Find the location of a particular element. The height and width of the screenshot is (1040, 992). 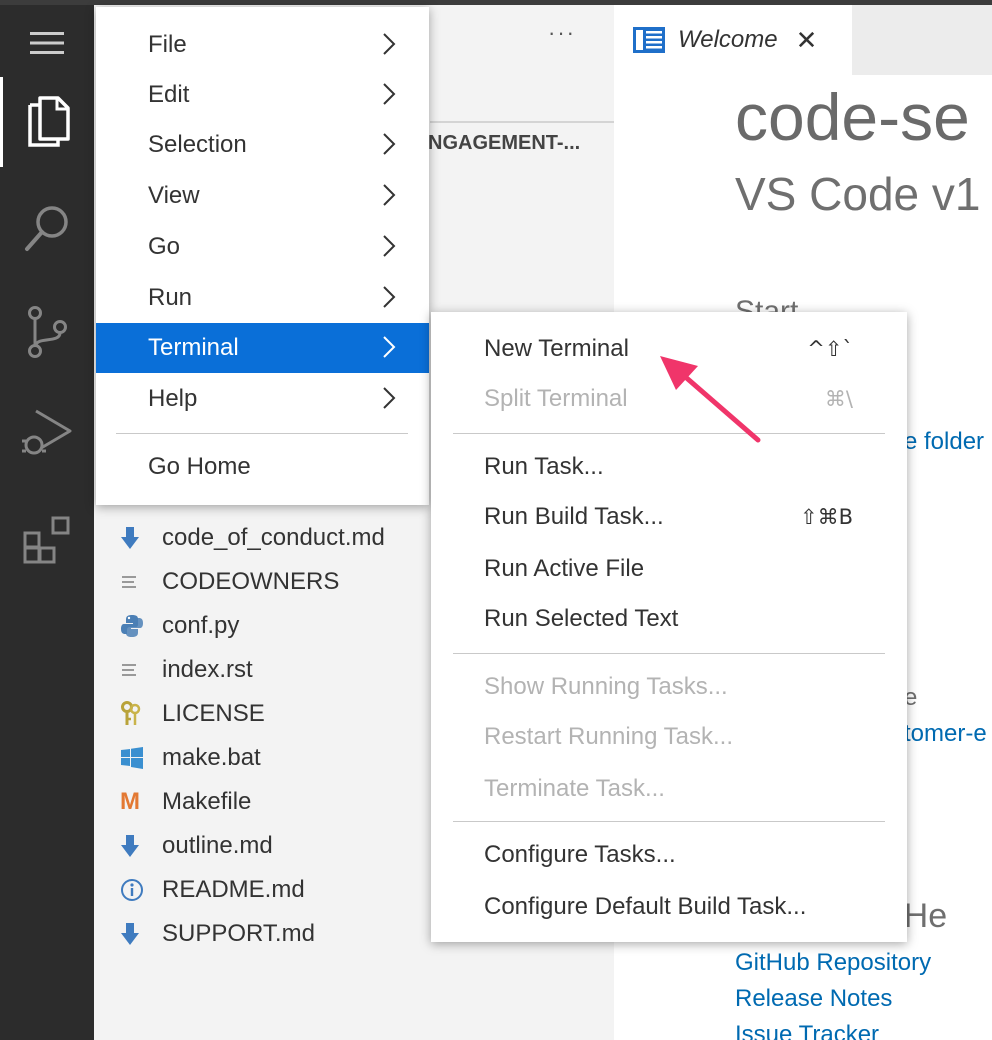

file-item: conf.py is located at coordinates (179, 626).